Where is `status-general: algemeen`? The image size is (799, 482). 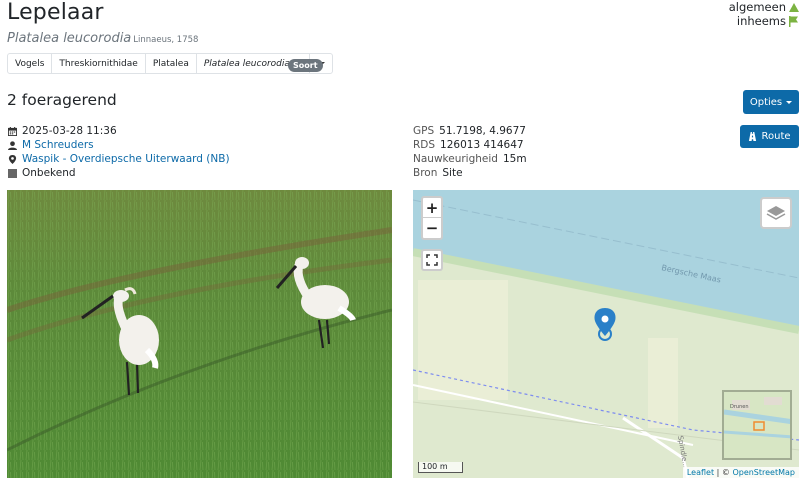
status-general: algemeen is located at coordinates (764, 7).